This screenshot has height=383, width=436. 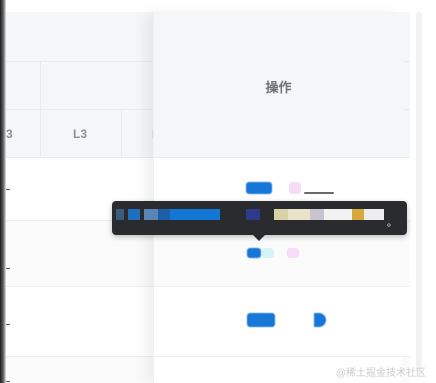 I want to click on tooltip-end-mark: 。, so click(x=392, y=223).